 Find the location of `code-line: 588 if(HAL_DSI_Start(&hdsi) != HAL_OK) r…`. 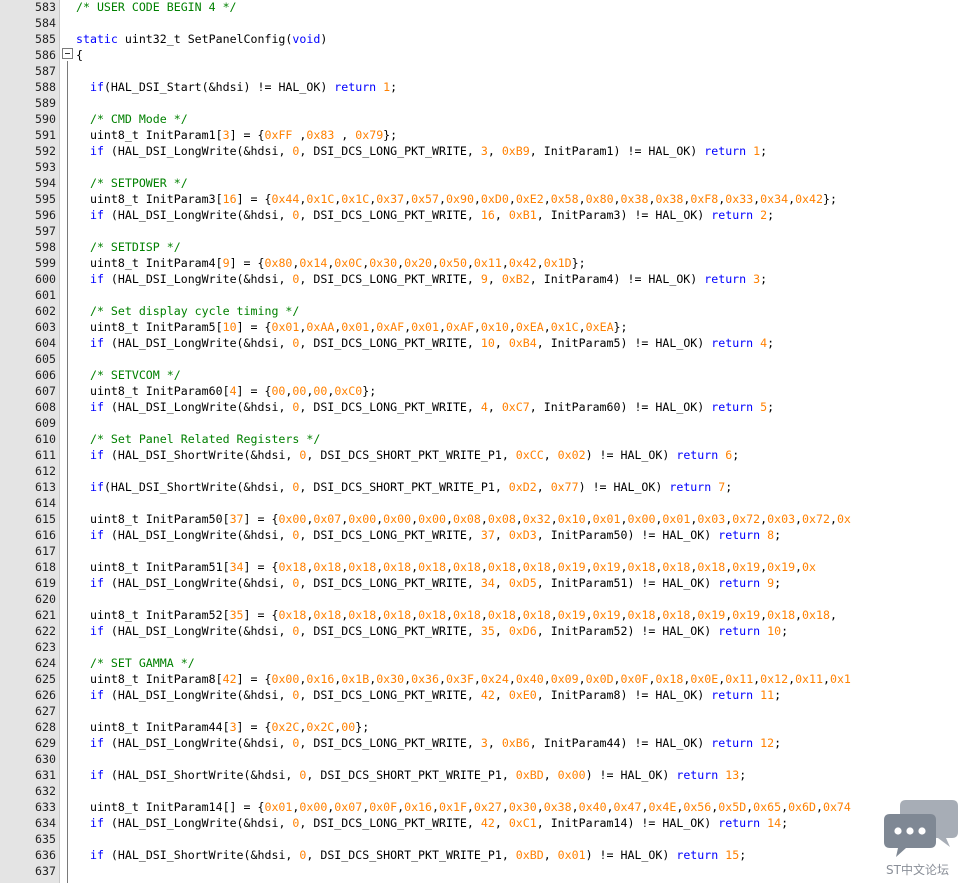

code-line: 588 if(HAL_DSI_Start(&hdsi) != HAL_OK) r… is located at coordinates (481, 87).